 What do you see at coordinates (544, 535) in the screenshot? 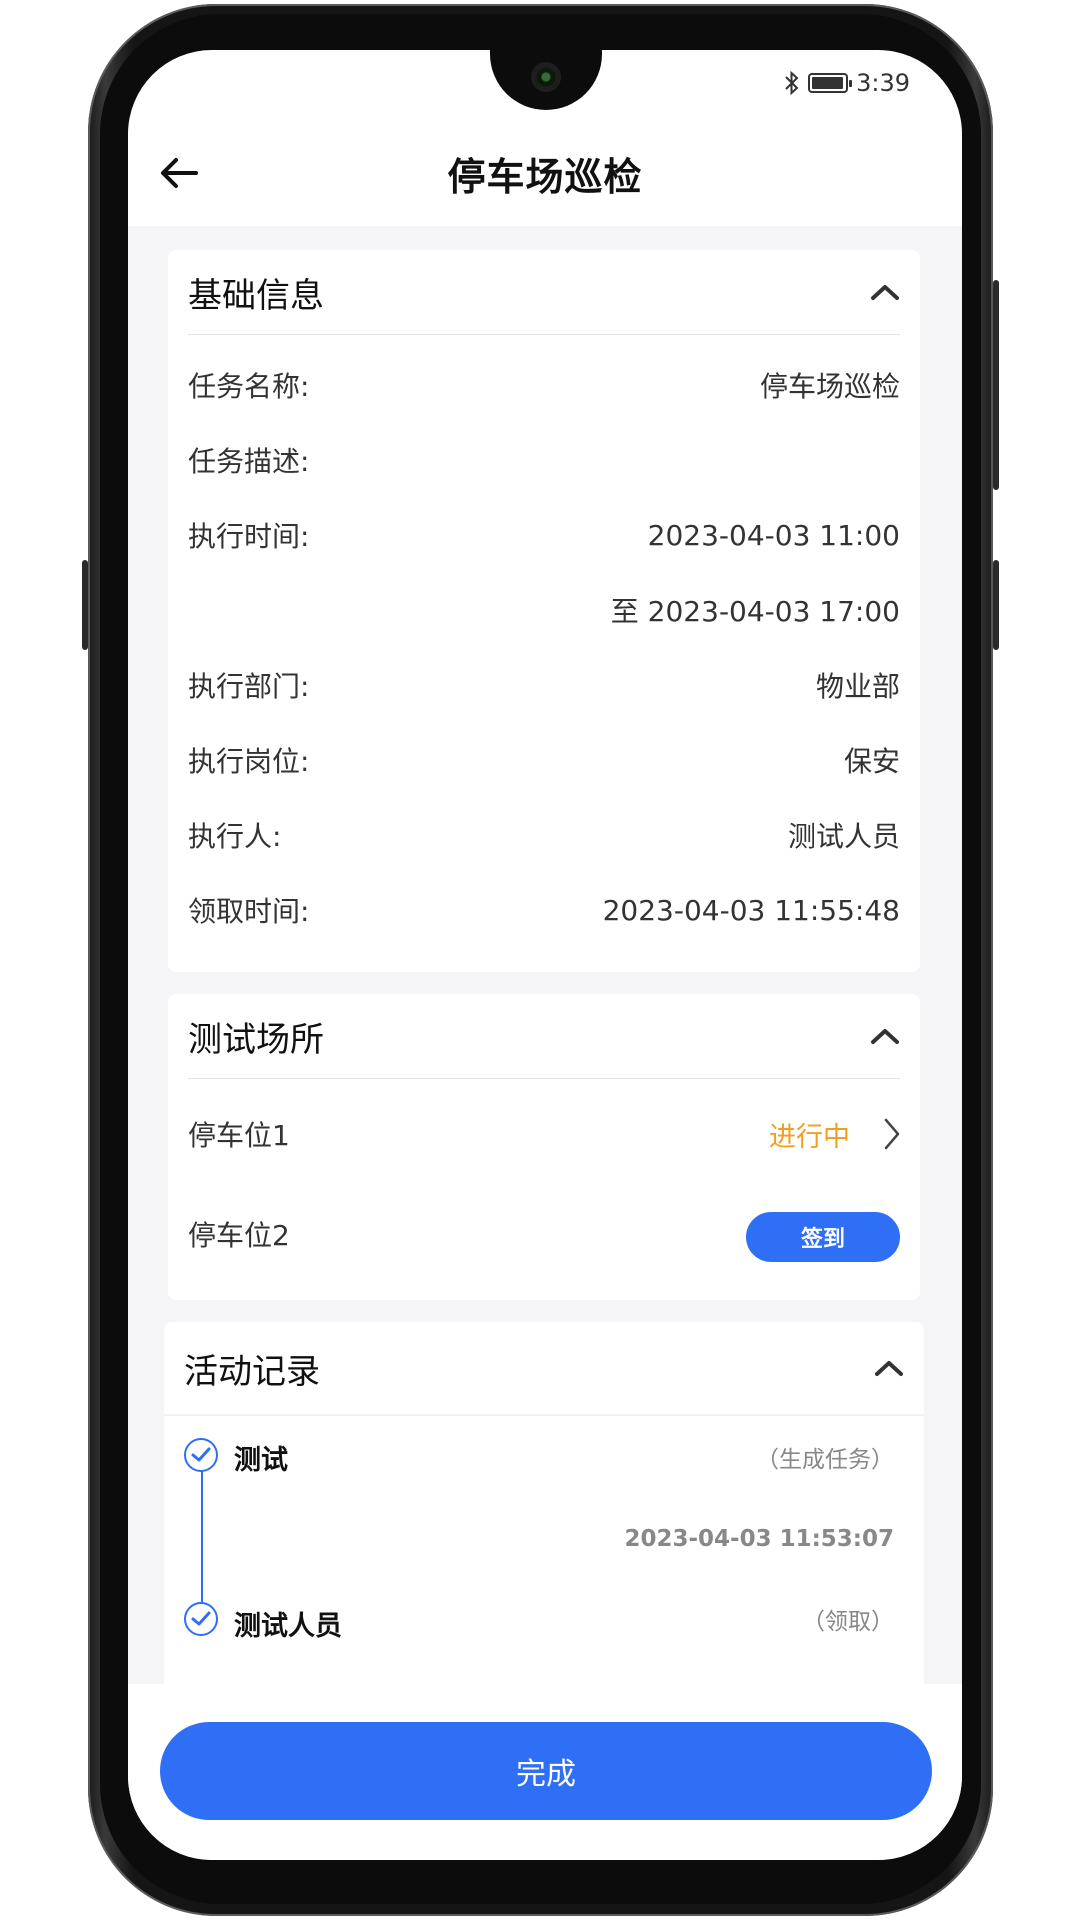
I see `info-row-exec-time: 执行时间: 2023-04-03 11:00` at bounding box center [544, 535].